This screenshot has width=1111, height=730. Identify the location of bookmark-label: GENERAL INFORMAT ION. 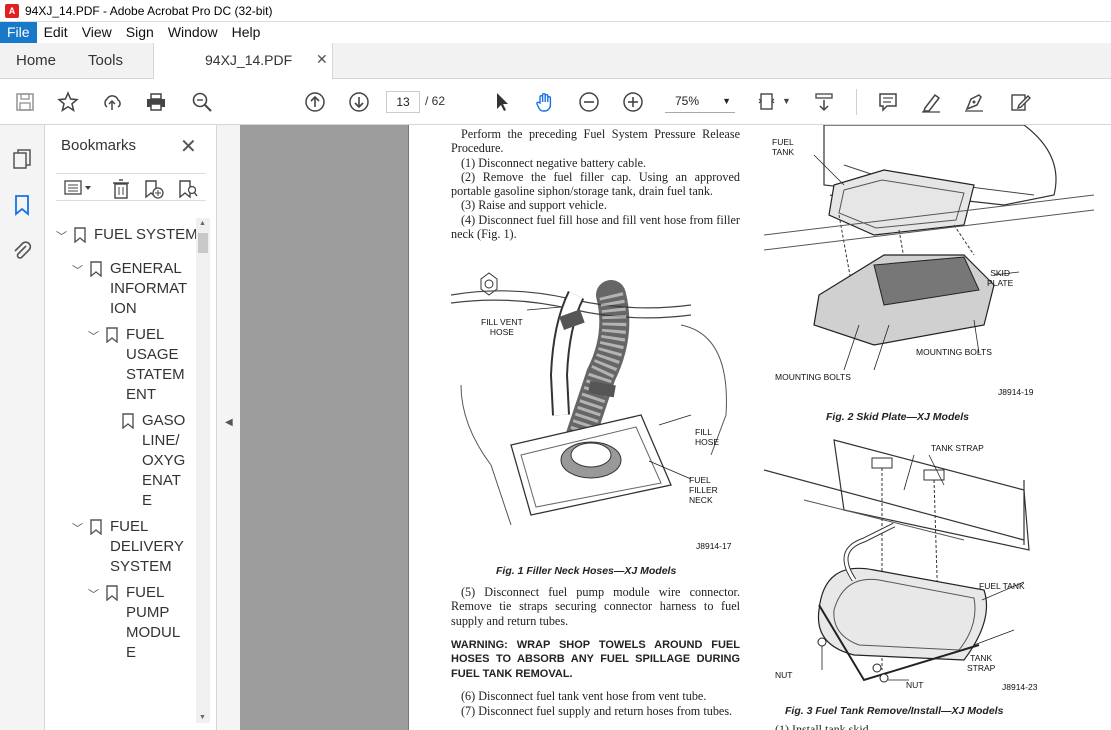
(149, 288).